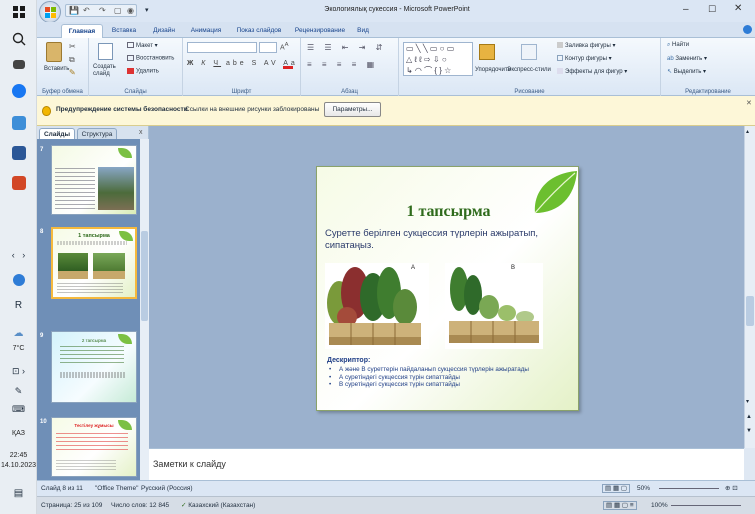 Image resolution: width=755 pixels, height=514 pixels. What do you see at coordinates (686, 71) in the screenshot?
I see `select-button: ↖ Выделить ▾` at bounding box center [686, 71].